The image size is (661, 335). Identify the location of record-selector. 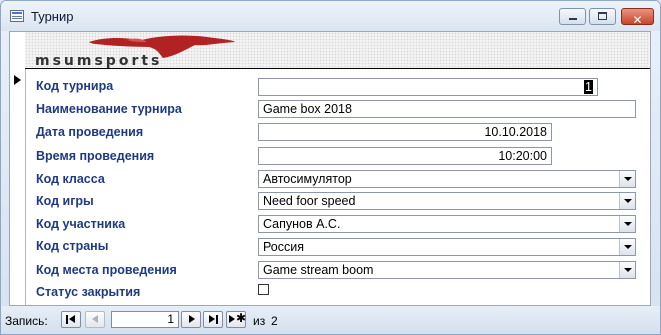
(18, 168).